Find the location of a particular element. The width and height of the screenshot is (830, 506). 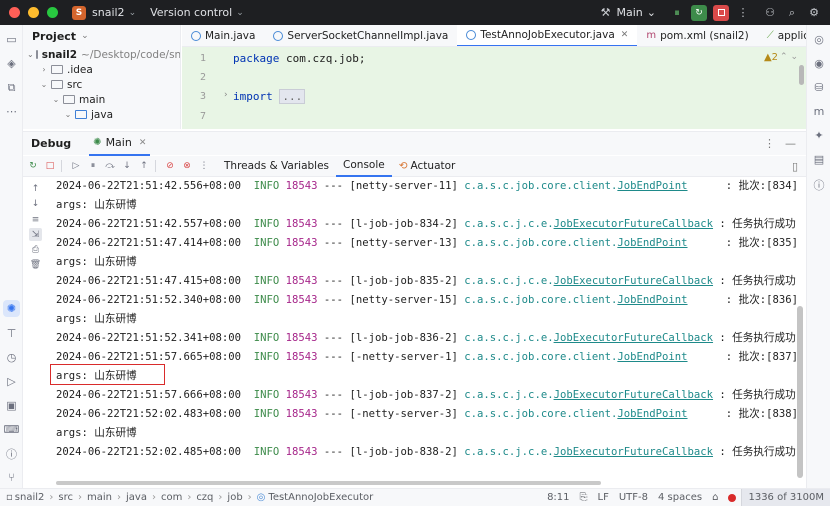

tab-testannojobexecutor: TestAnnoJobExecutor.java ✕ is located at coordinates (547, 35).